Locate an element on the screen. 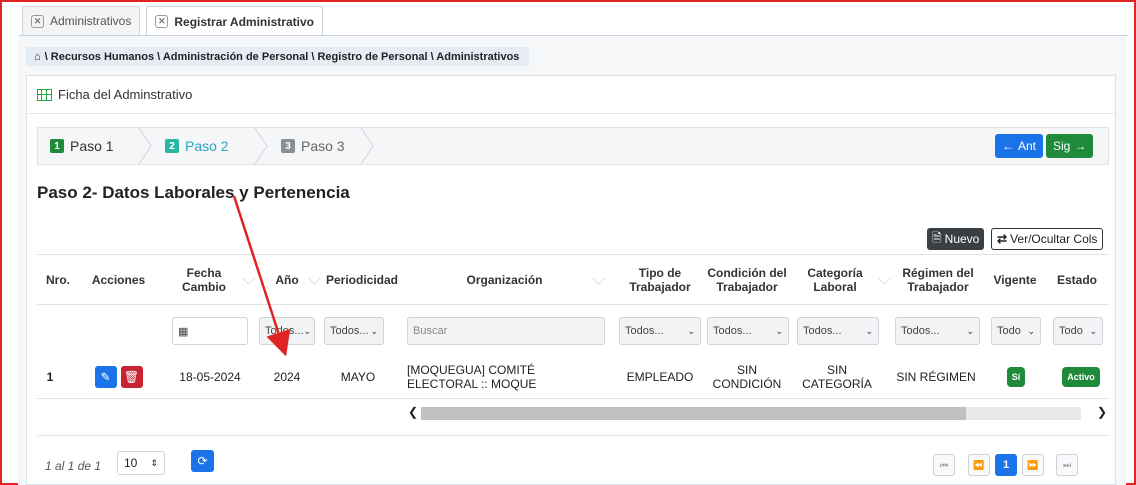 The image size is (1136, 485). next-page-button: ⏩ is located at coordinates (1033, 465).